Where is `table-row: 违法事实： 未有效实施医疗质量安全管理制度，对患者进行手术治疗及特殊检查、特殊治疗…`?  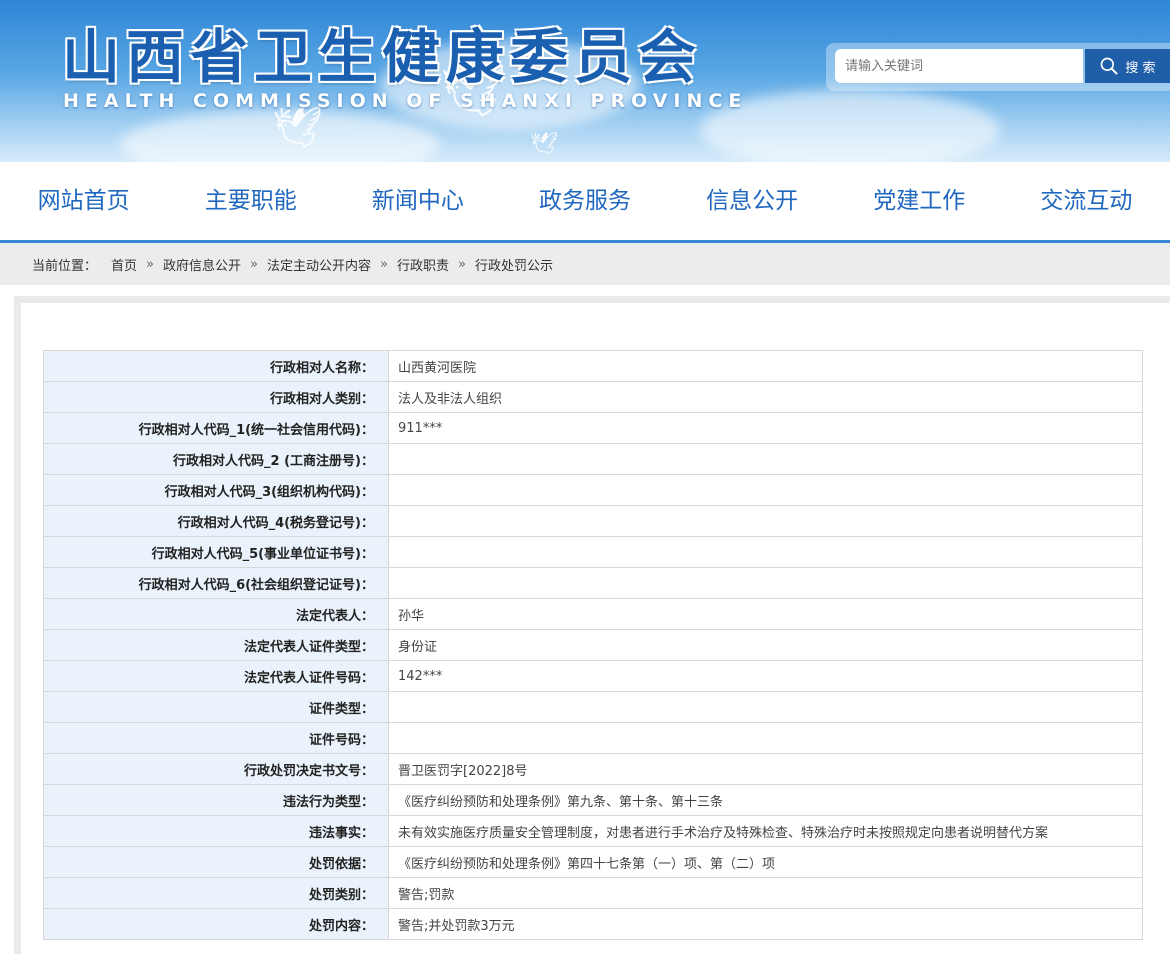
table-row: 违法事实： 未有效实施医疗质量安全管理制度，对患者进行手术治疗及特殊检查、特殊治疗… is located at coordinates (593, 831).